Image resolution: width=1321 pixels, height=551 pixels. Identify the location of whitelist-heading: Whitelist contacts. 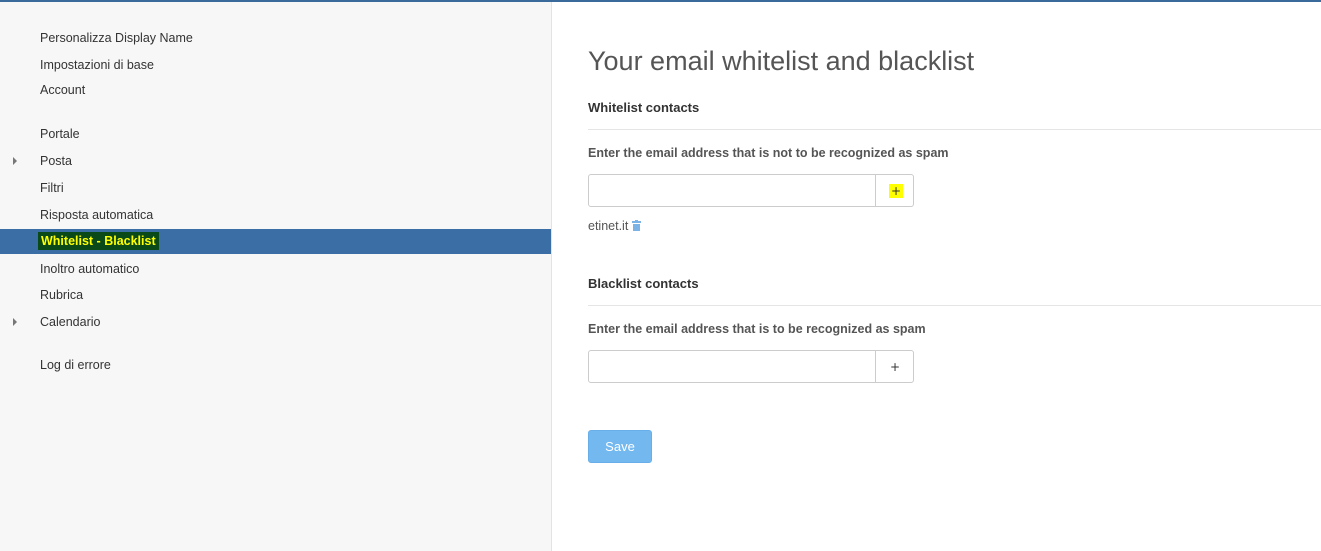
(644, 107).